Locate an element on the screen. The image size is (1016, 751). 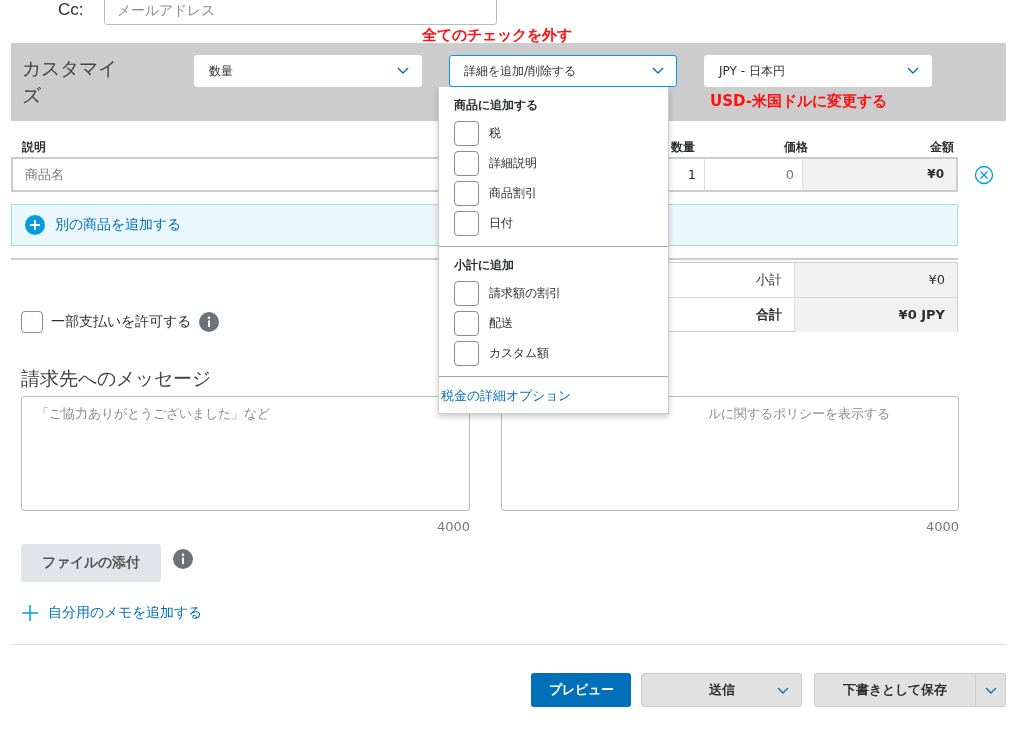
total-value: ¥0 is located at coordinates (876, 280).